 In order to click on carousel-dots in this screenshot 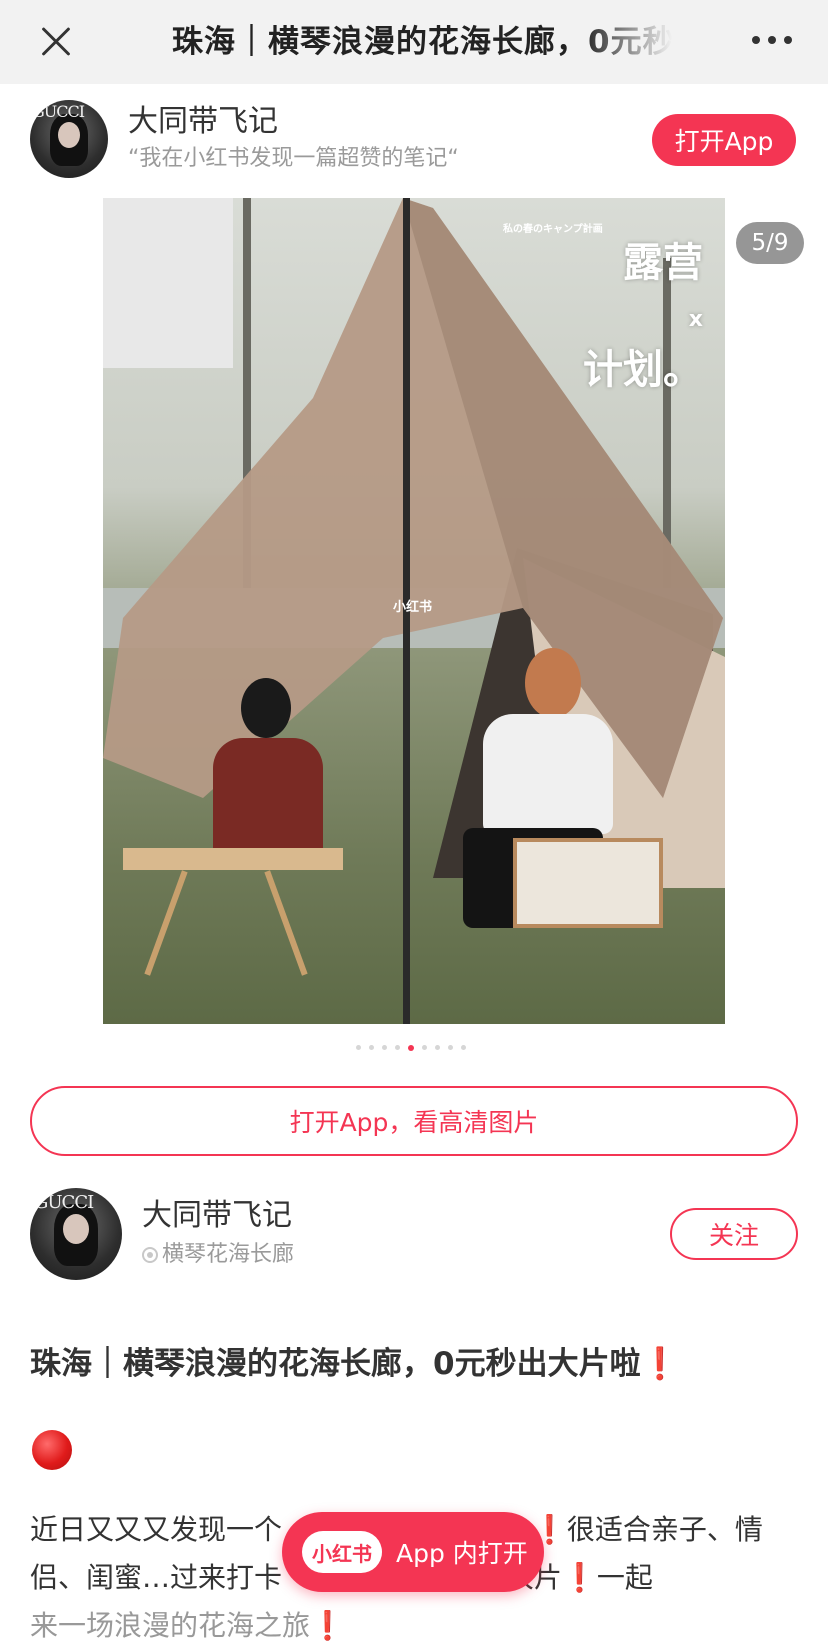, I will do `click(411, 1048)`.